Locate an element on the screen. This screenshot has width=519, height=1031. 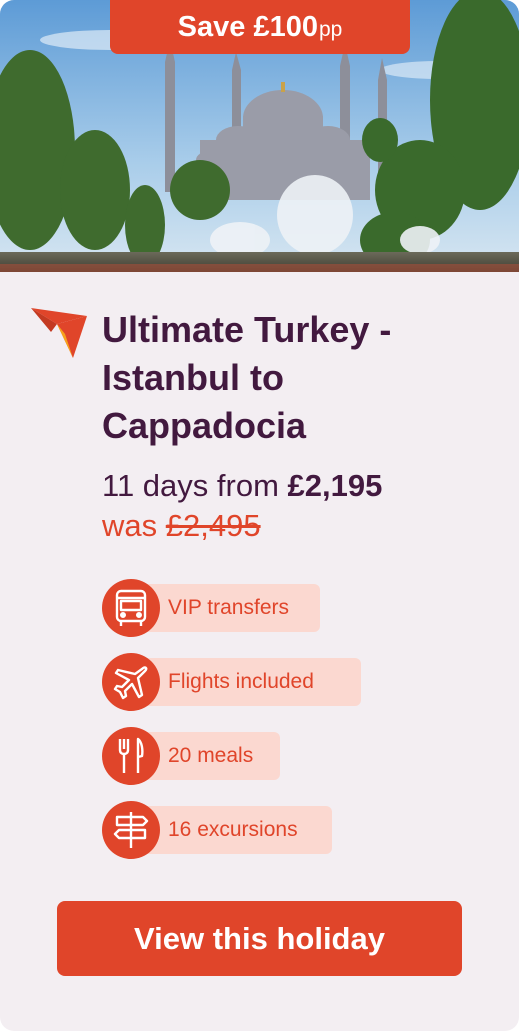
feature-label: Flights included is located at coordinates (241, 681).